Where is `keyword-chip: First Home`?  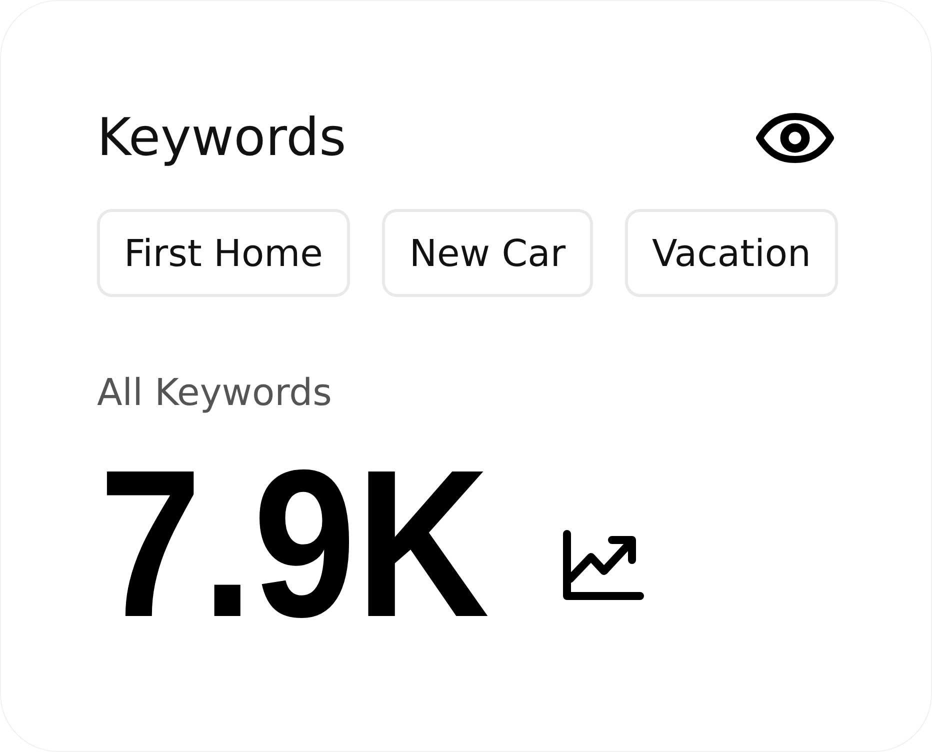 keyword-chip: First Home is located at coordinates (223, 253).